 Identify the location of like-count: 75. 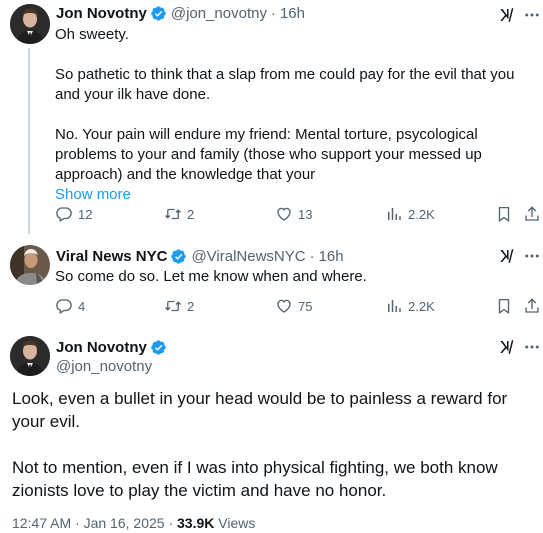
(305, 306).